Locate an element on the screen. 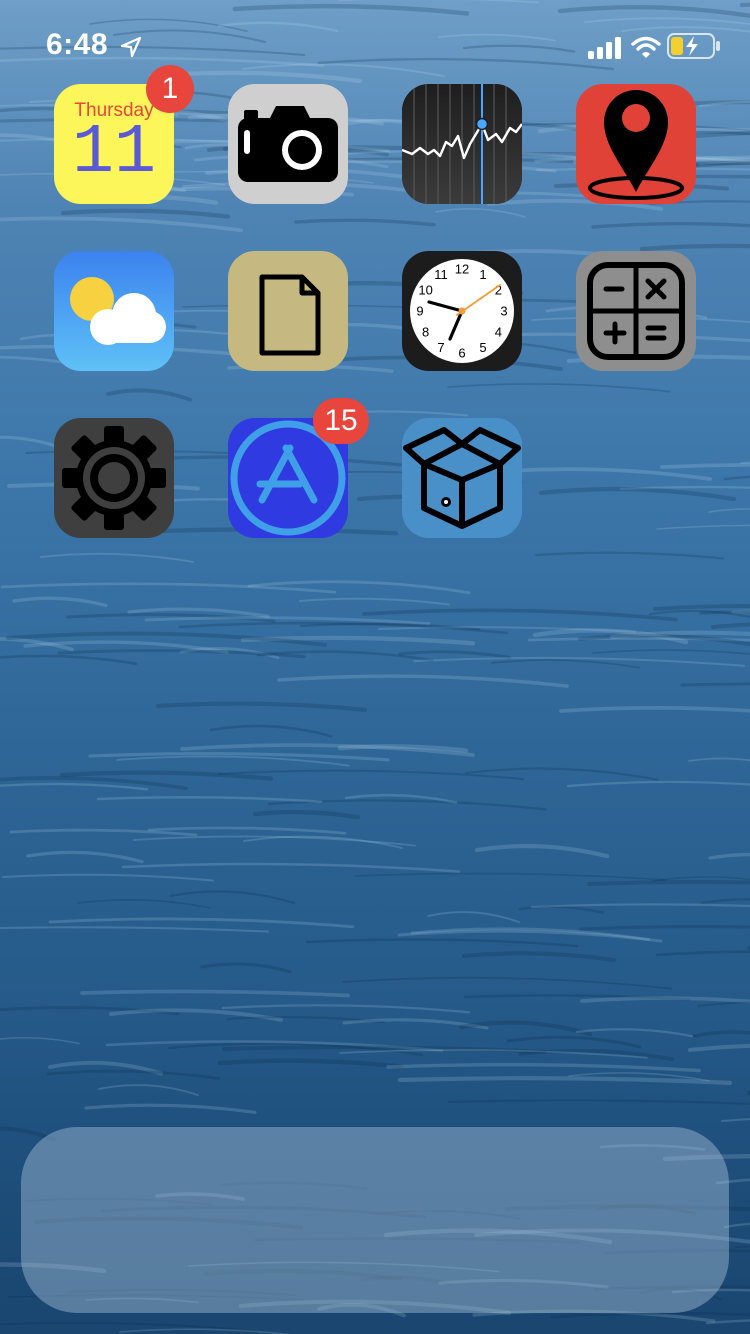 The width and height of the screenshot is (750, 1334). camera-icon is located at coordinates (288, 144).